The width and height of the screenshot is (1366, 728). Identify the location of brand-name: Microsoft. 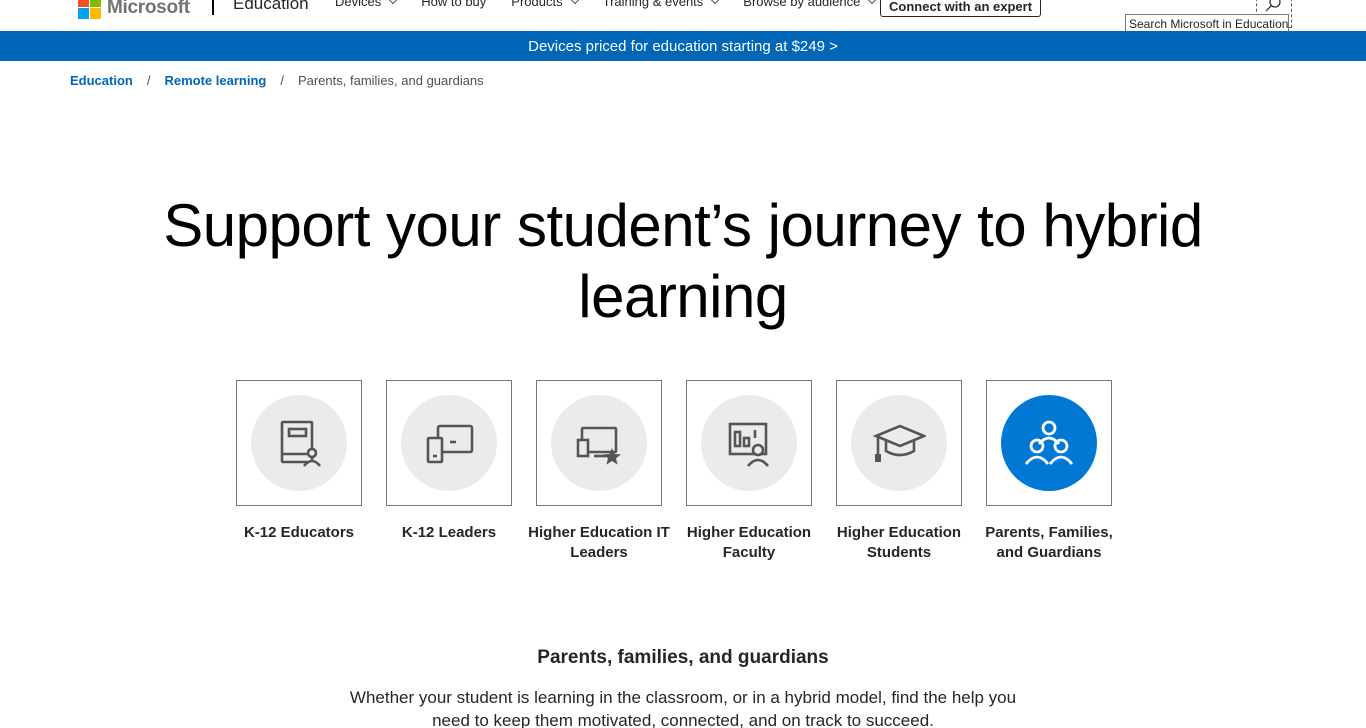
(148, 9).